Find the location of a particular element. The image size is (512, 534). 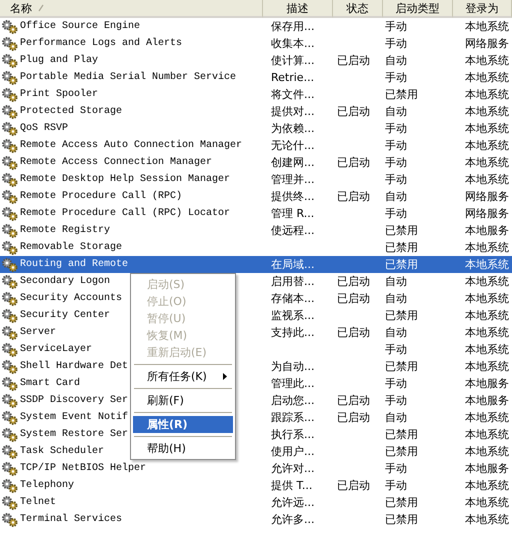

service-name: Remote Registry is located at coordinates (65, 230).